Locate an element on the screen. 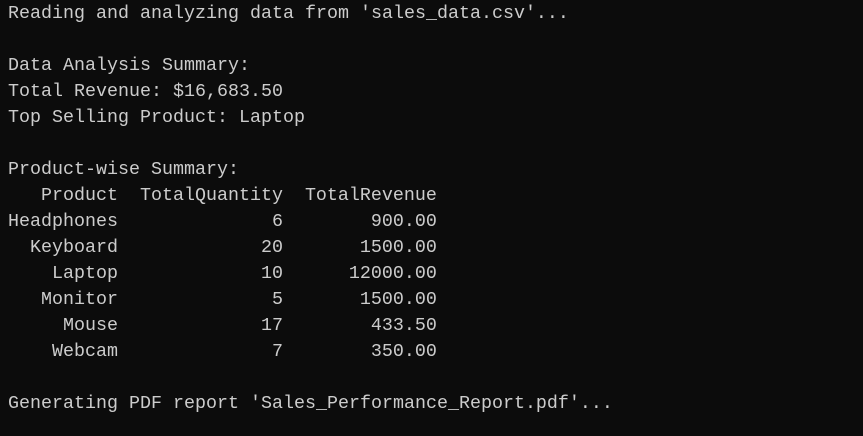  table-row: Mouse 17 433.50 is located at coordinates (310, 326).